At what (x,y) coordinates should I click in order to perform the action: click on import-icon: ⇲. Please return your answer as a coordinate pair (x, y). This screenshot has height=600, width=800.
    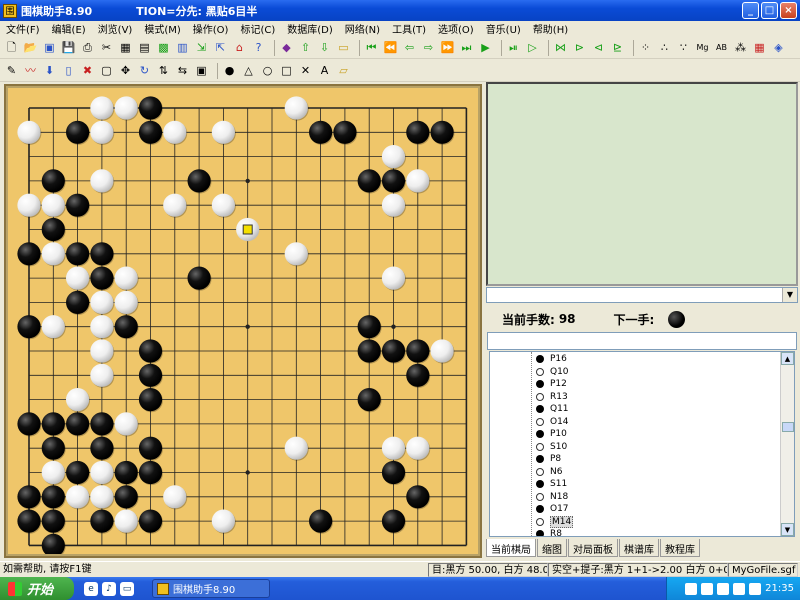
    Looking at the image, I should click on (201, 47).